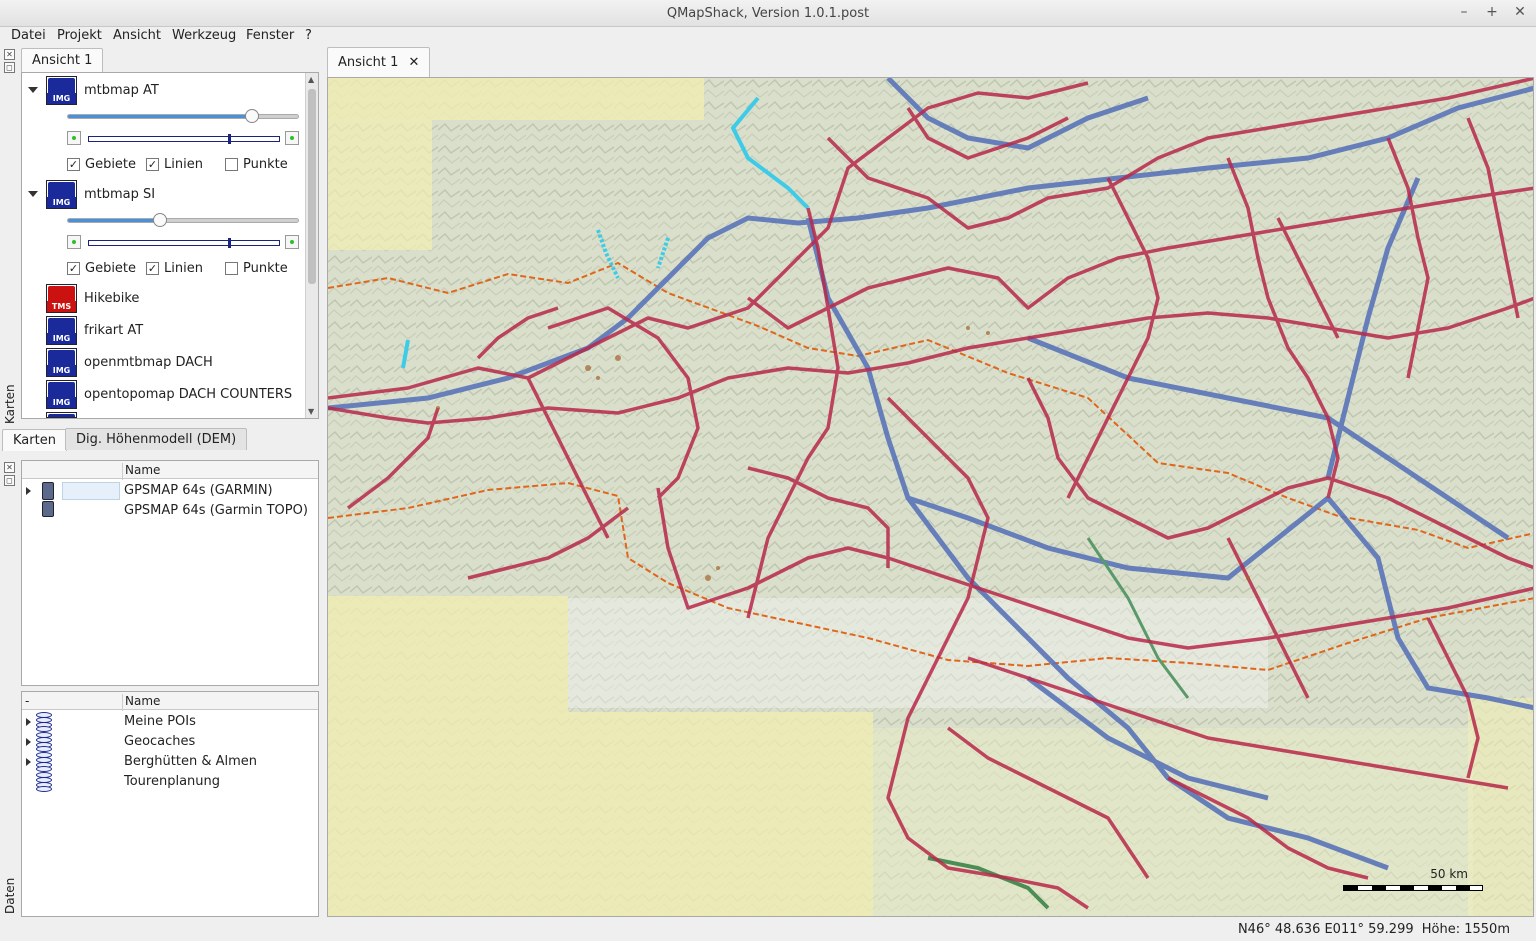 This screenshot has width=1536, height=941. I want to click on tree-row: Geocaches, so click(170, 742).